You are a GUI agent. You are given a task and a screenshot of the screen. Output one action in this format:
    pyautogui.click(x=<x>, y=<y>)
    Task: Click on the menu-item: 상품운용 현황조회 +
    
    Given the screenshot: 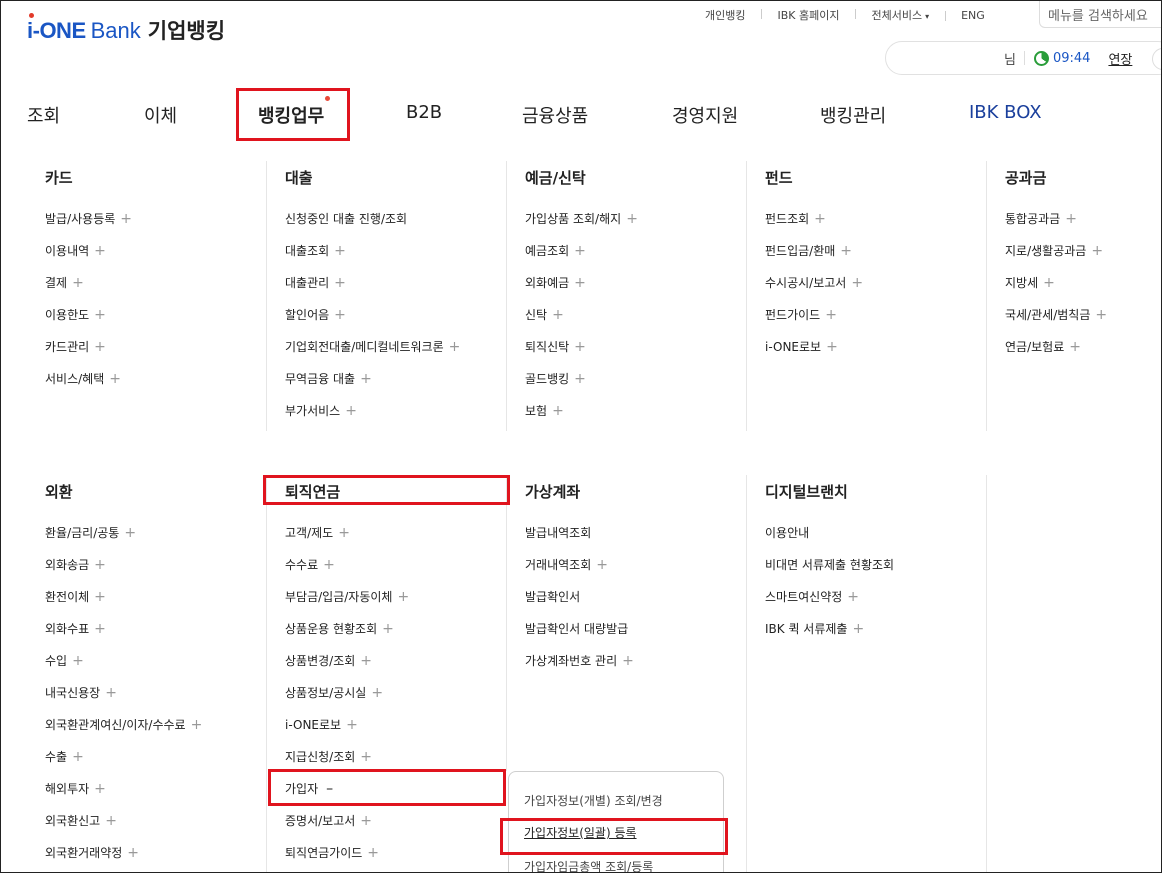 What is the action you would take?
    pyautogui.click(x=347, y=636)
    